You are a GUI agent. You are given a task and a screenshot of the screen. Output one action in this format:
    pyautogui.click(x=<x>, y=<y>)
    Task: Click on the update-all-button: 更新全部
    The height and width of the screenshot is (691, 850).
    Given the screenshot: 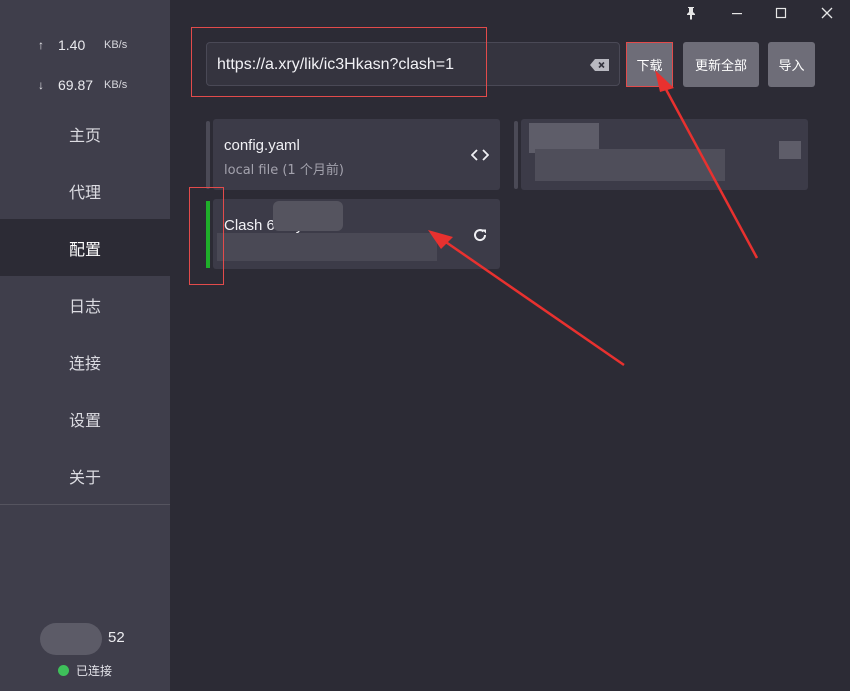 What is the action you would take?
    pyautogui.click(x=721, y=64)
    